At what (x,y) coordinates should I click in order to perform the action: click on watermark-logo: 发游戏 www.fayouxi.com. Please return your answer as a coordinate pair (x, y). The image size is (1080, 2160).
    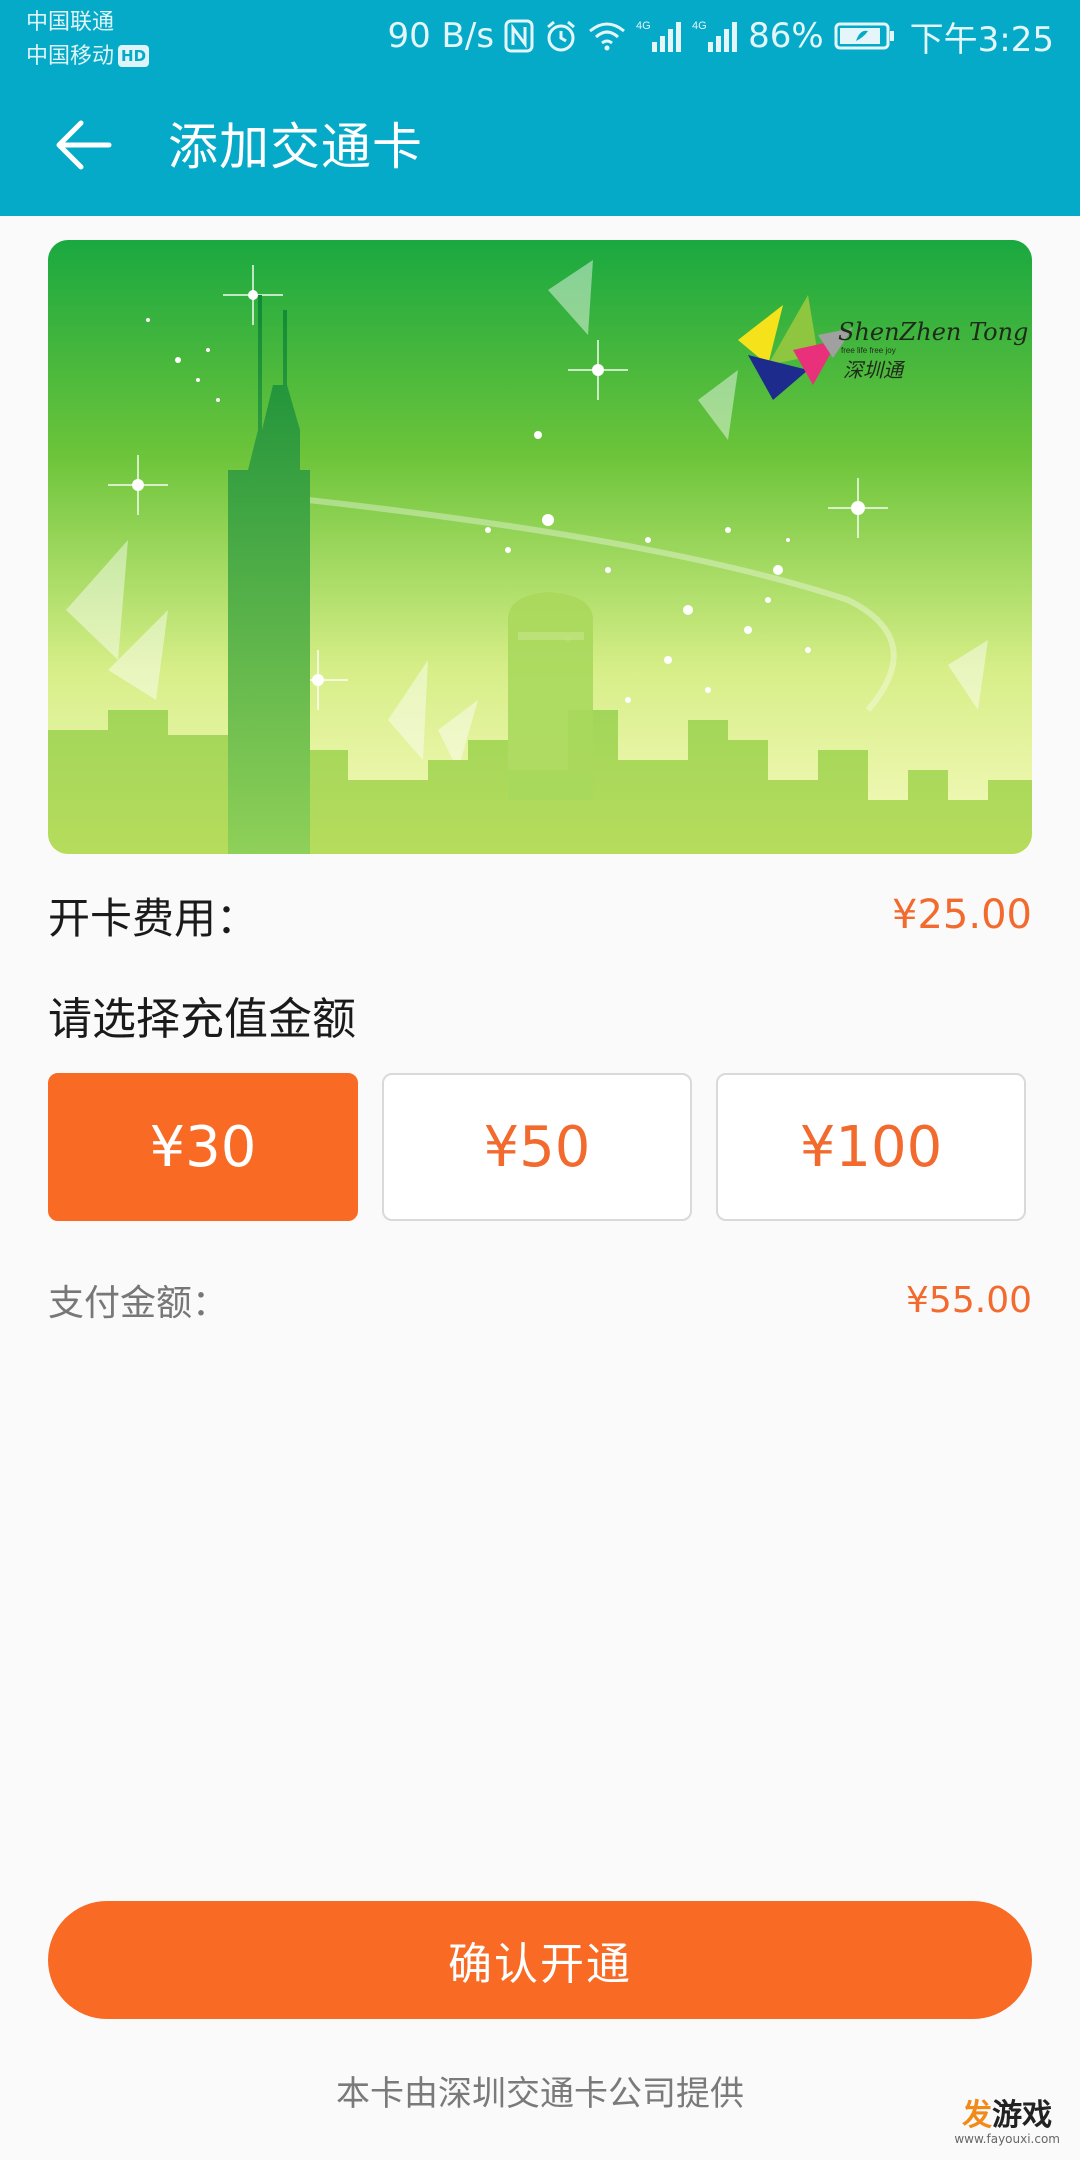
    Looking at the image, I should click on (1007, 2122).